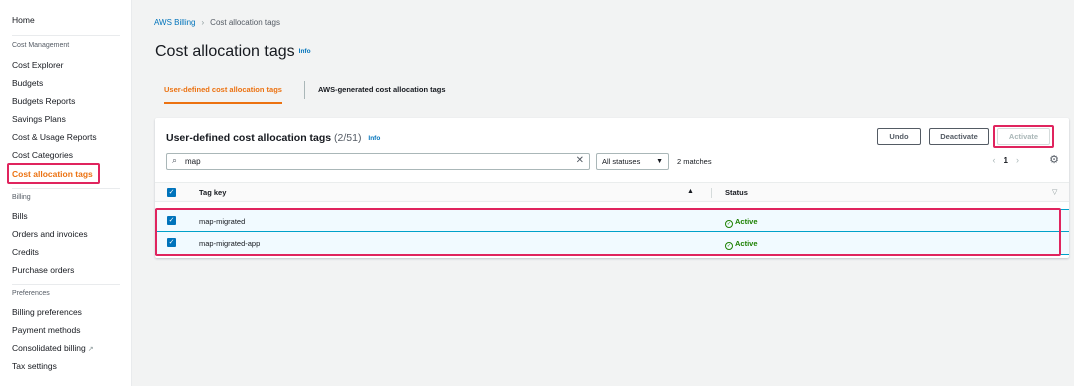 Image resolution: width=1074 pixels, height=386 pixels. Describe the element at coordinates (90, 349) in the screenshot. I see `external-link-icon: ↗` at that location.